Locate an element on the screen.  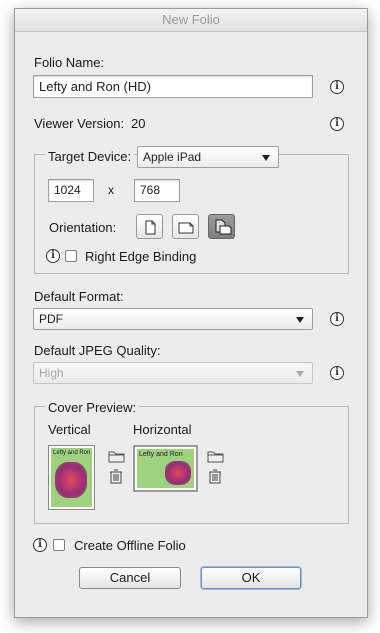
jpeg-quality-label: Default JPEG Quality: is located at coordinates (97, 350).